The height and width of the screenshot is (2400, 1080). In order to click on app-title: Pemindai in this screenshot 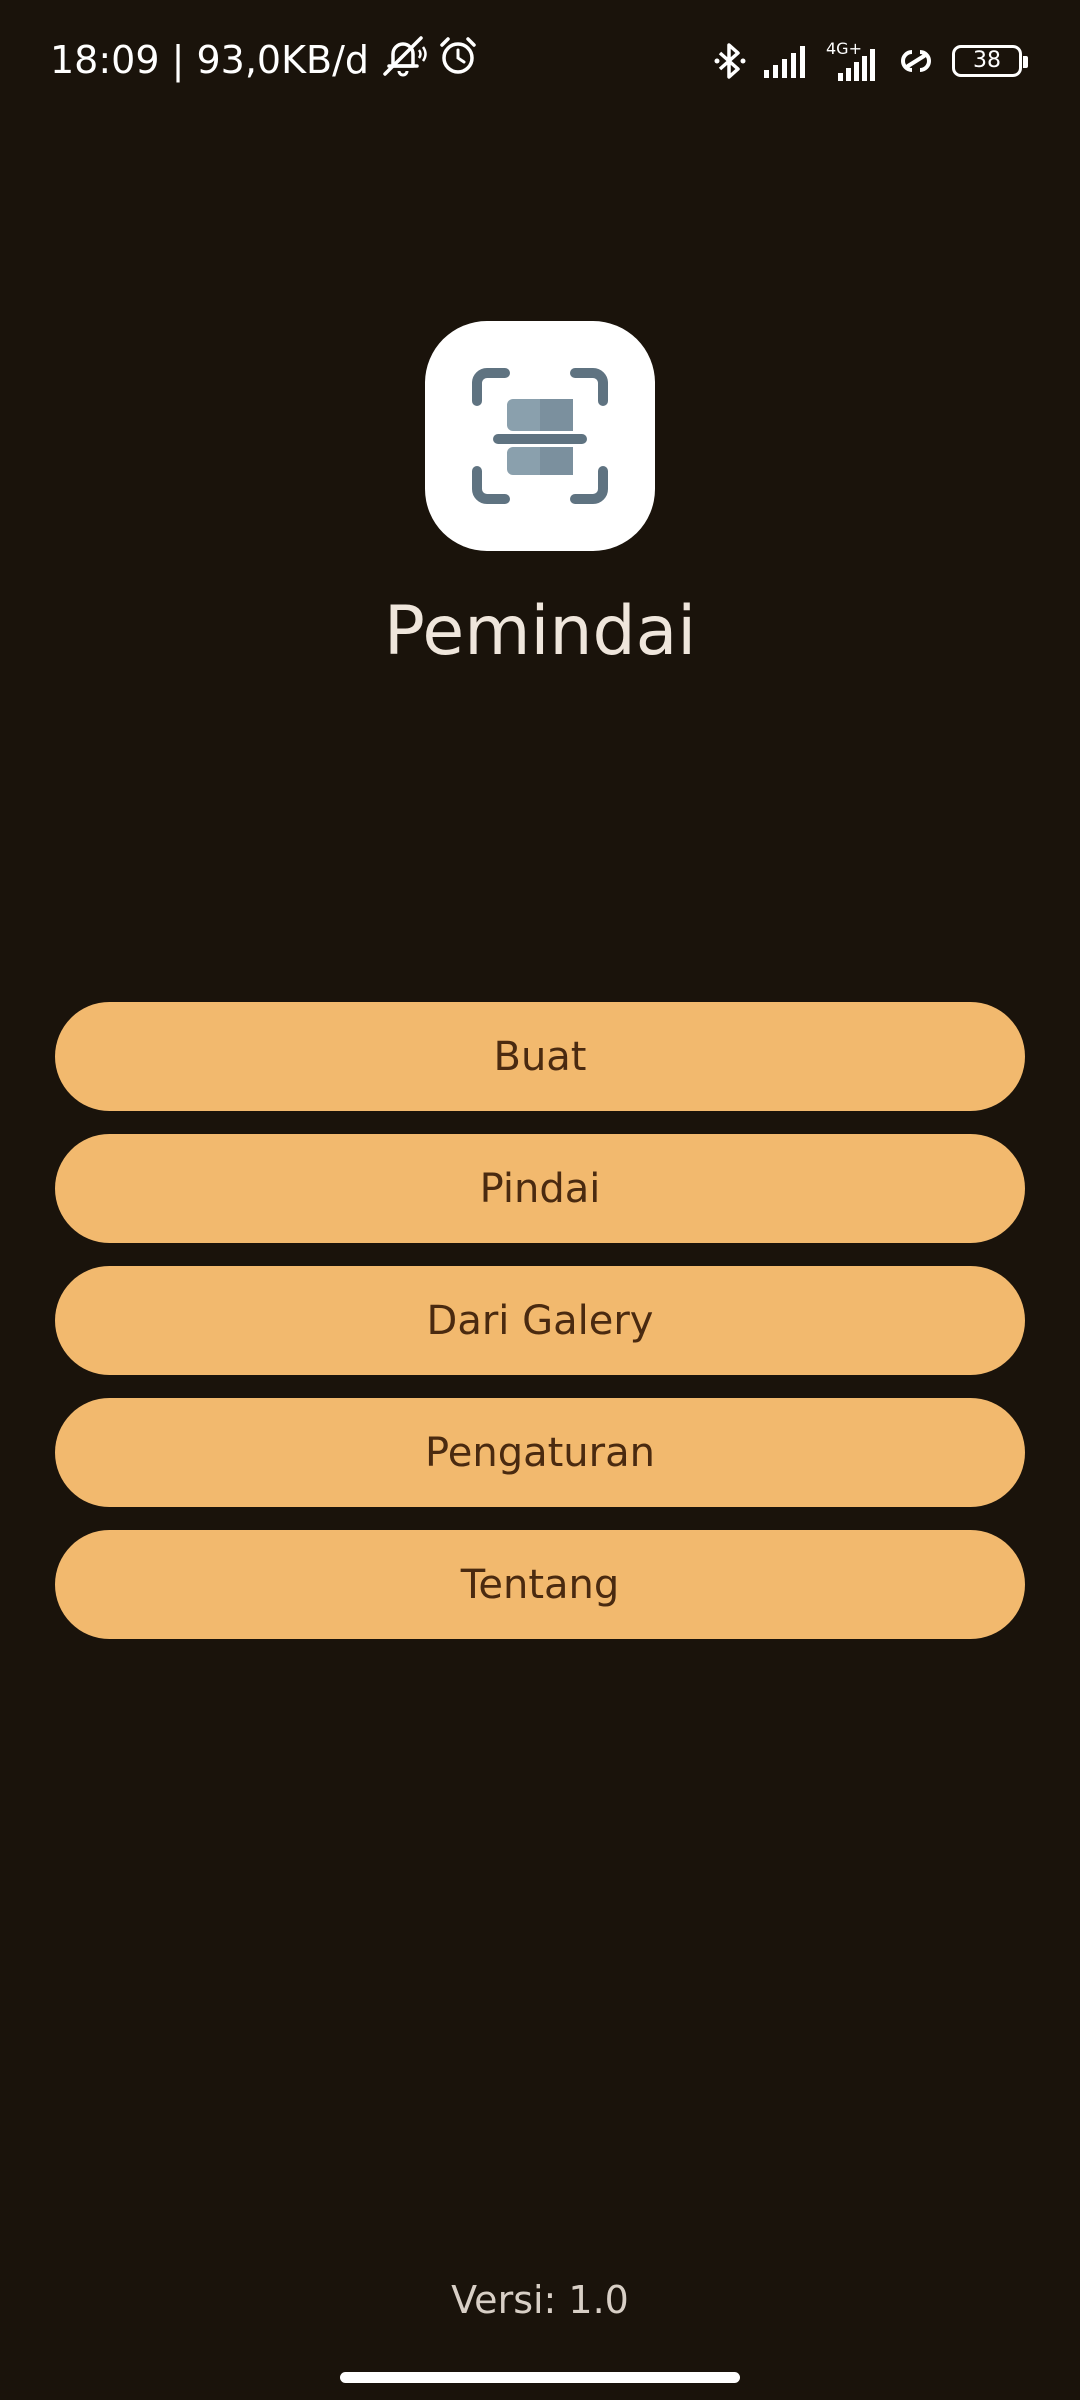, I will do `click(540, 631)`.